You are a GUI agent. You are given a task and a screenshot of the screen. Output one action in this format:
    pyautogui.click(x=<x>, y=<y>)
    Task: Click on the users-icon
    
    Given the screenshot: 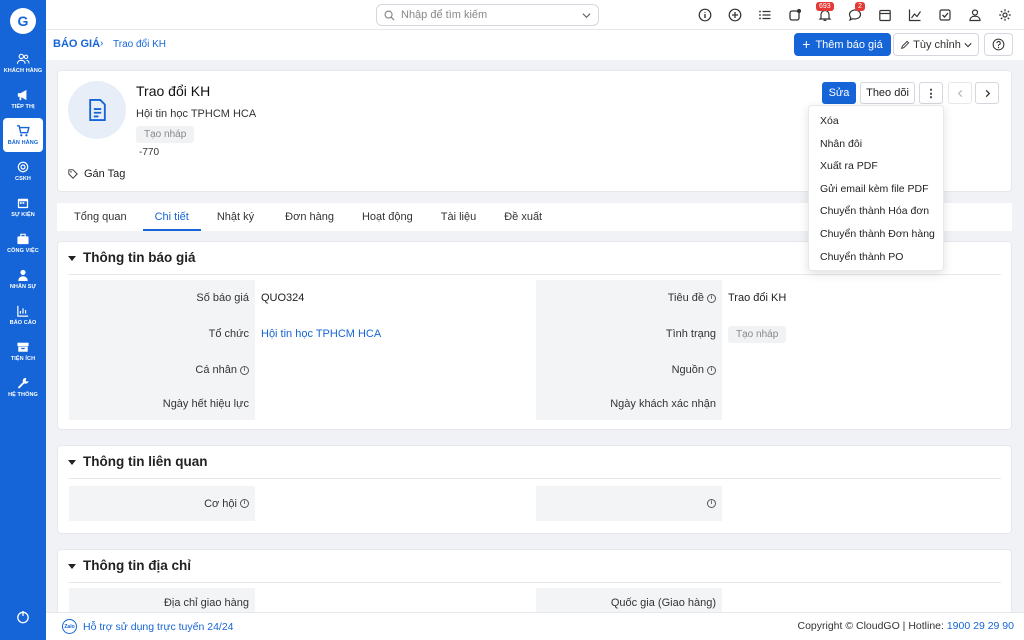 What is the action you would take?
    pyautogui.click(x=23, y=59)
    